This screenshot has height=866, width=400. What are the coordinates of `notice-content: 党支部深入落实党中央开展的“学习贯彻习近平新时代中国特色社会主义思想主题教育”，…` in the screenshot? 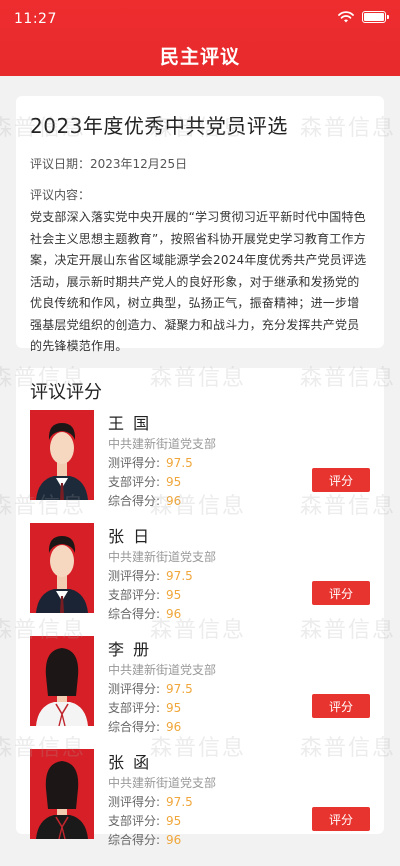 It's located at (198, 281).